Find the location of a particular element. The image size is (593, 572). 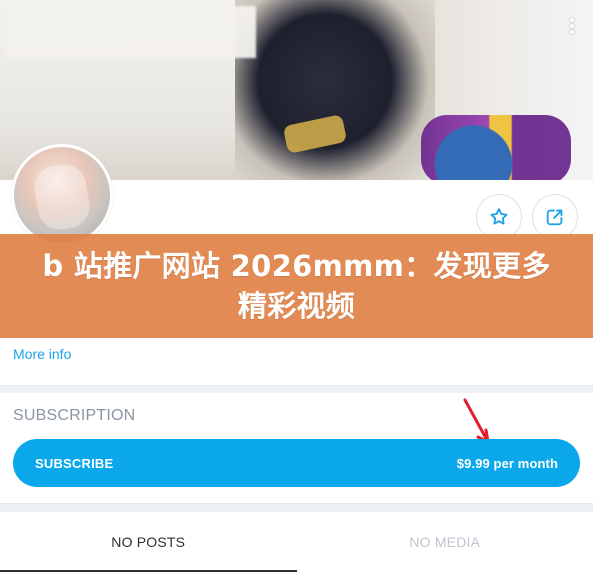

cover-image-subject is located at coordinates (335, 90).